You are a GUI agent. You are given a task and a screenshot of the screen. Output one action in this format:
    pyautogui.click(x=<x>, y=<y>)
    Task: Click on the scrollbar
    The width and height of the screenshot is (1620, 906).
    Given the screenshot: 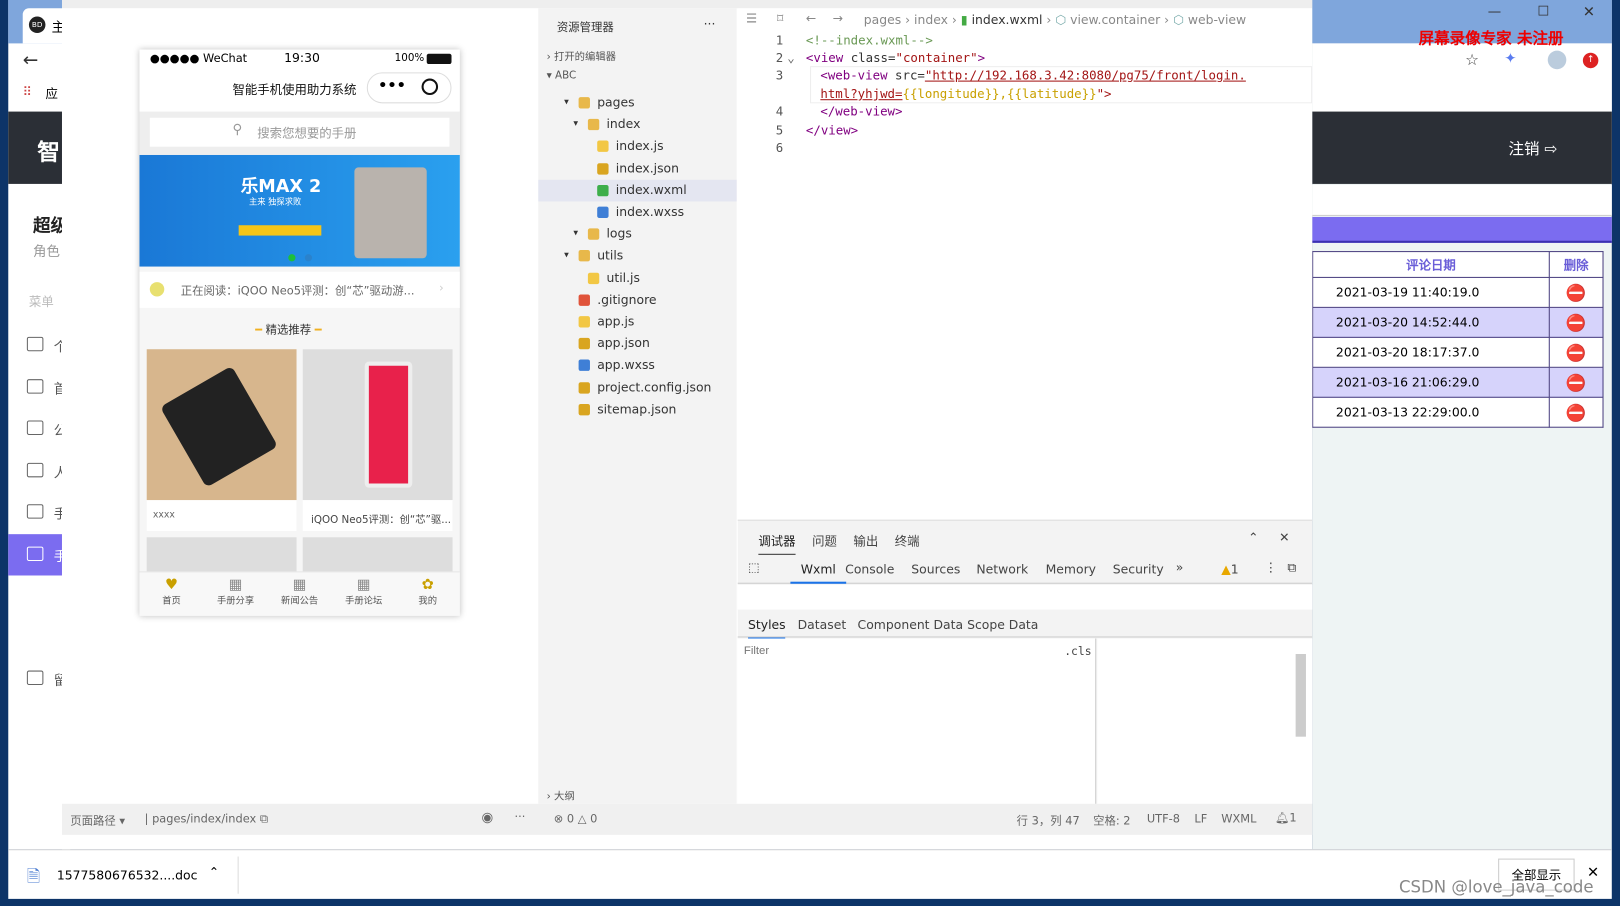 What is the action you would take?
    pyautogui.click(x=1300, y=695)
    